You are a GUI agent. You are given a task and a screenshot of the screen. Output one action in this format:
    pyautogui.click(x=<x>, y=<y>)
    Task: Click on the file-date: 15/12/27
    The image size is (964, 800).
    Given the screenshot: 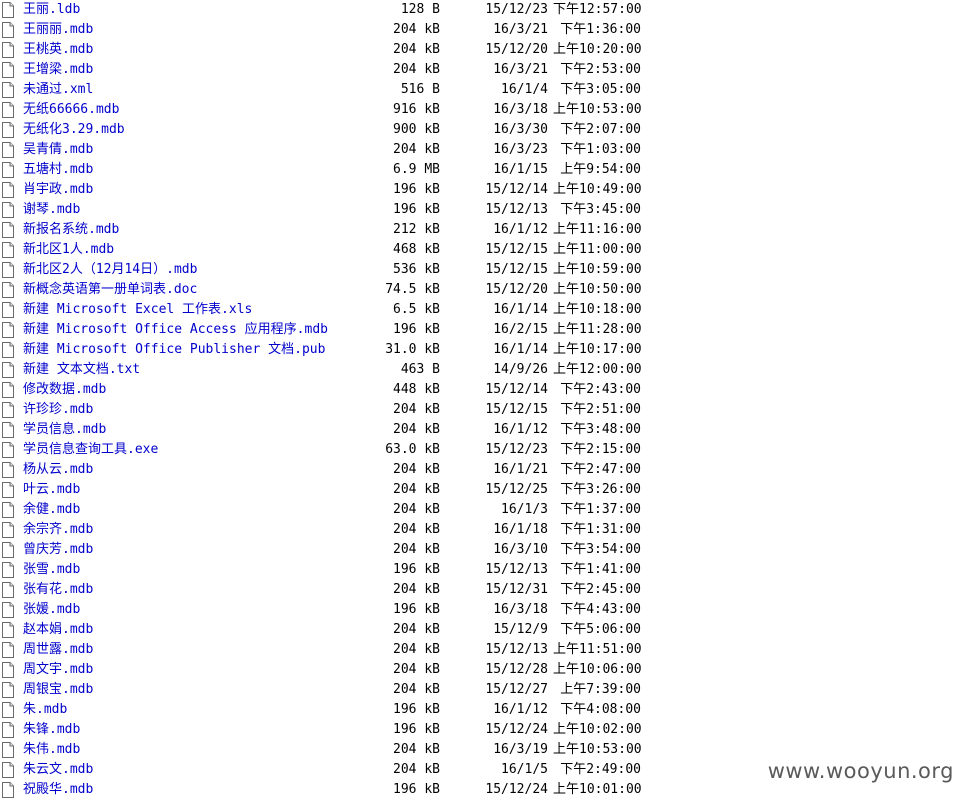 What is the action you would take?
    pyautogui.click(x=516, y=689)
    